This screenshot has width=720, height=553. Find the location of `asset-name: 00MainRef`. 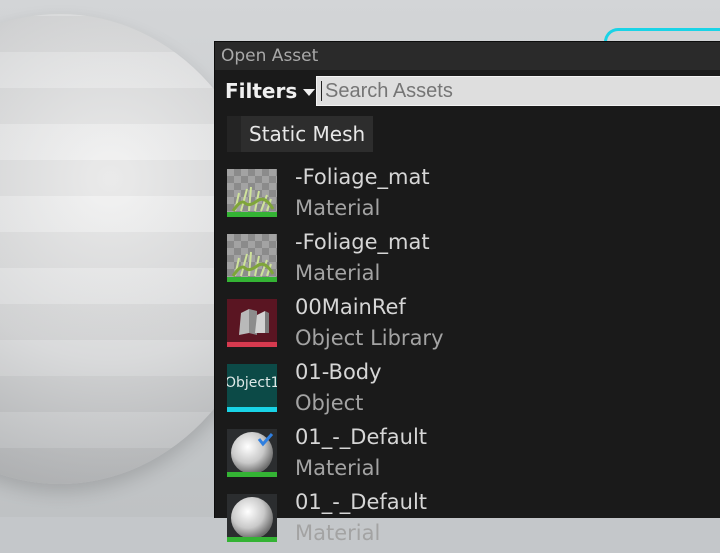

asset-name: 00MainRef is located at coordinates (350, 307).